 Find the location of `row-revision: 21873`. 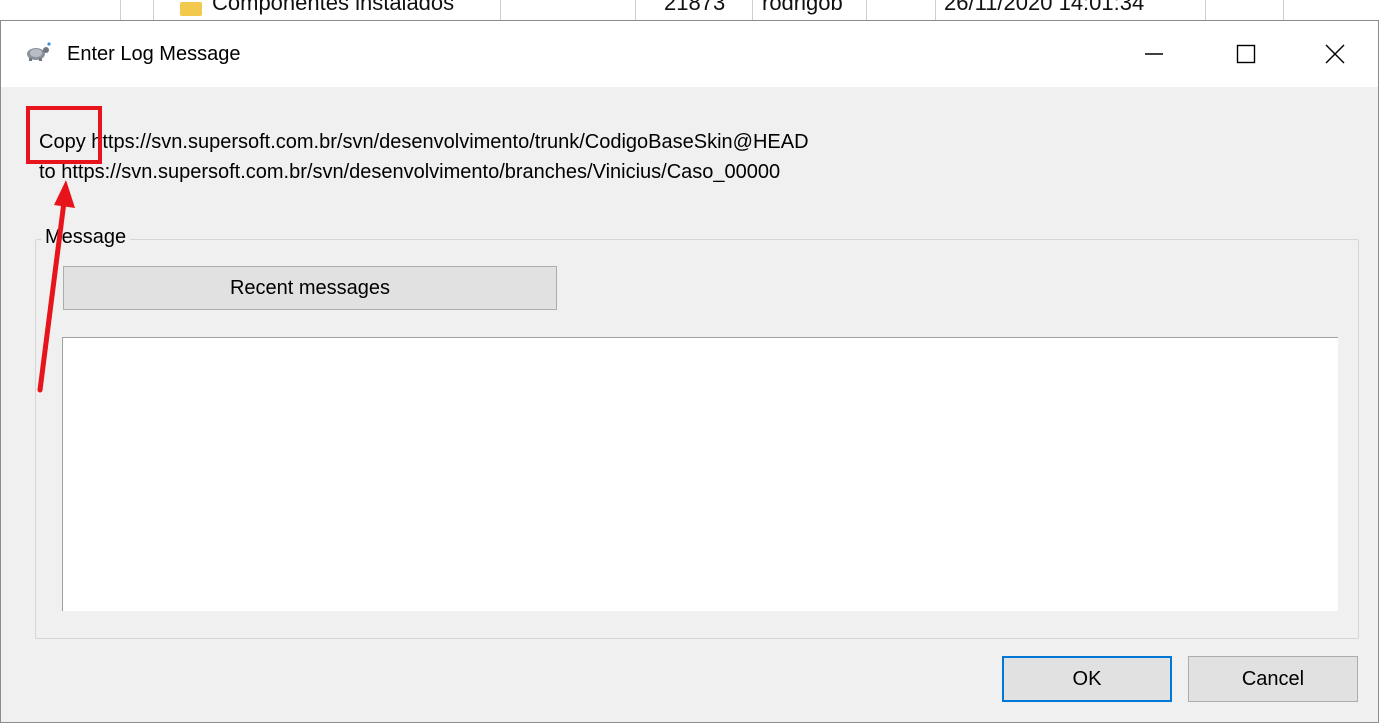

row-revision: 21873 is located at coordinates (695, 7).